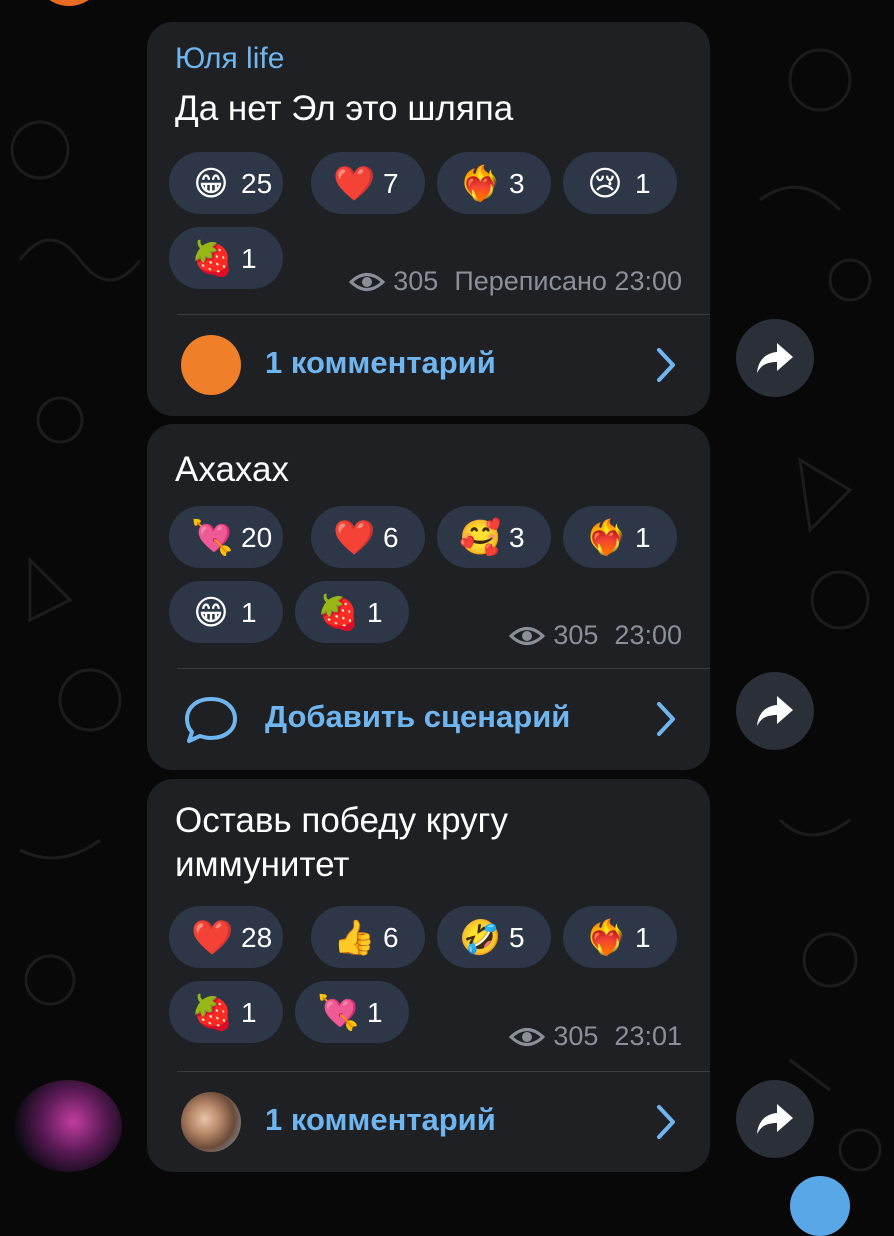  What do you see at coordinates (211, 720) in the screenshot?
I see `comment-bubble-icon` at bounding box center [211, 720].